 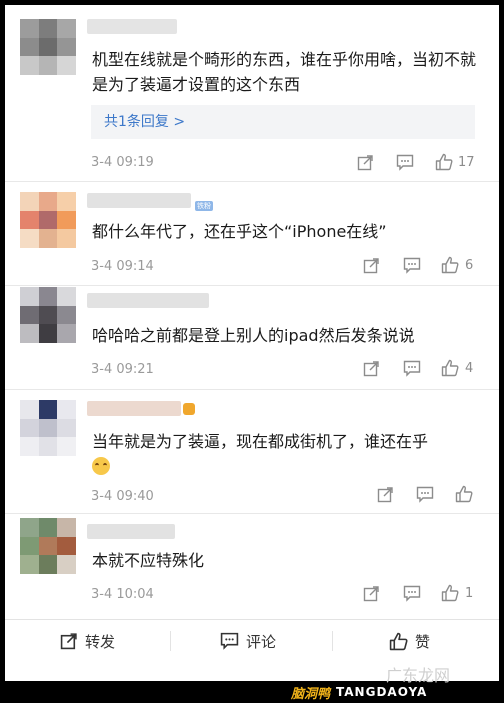 I want to click on reply-link: 共1条回复 >, so click(x=283, y=122).